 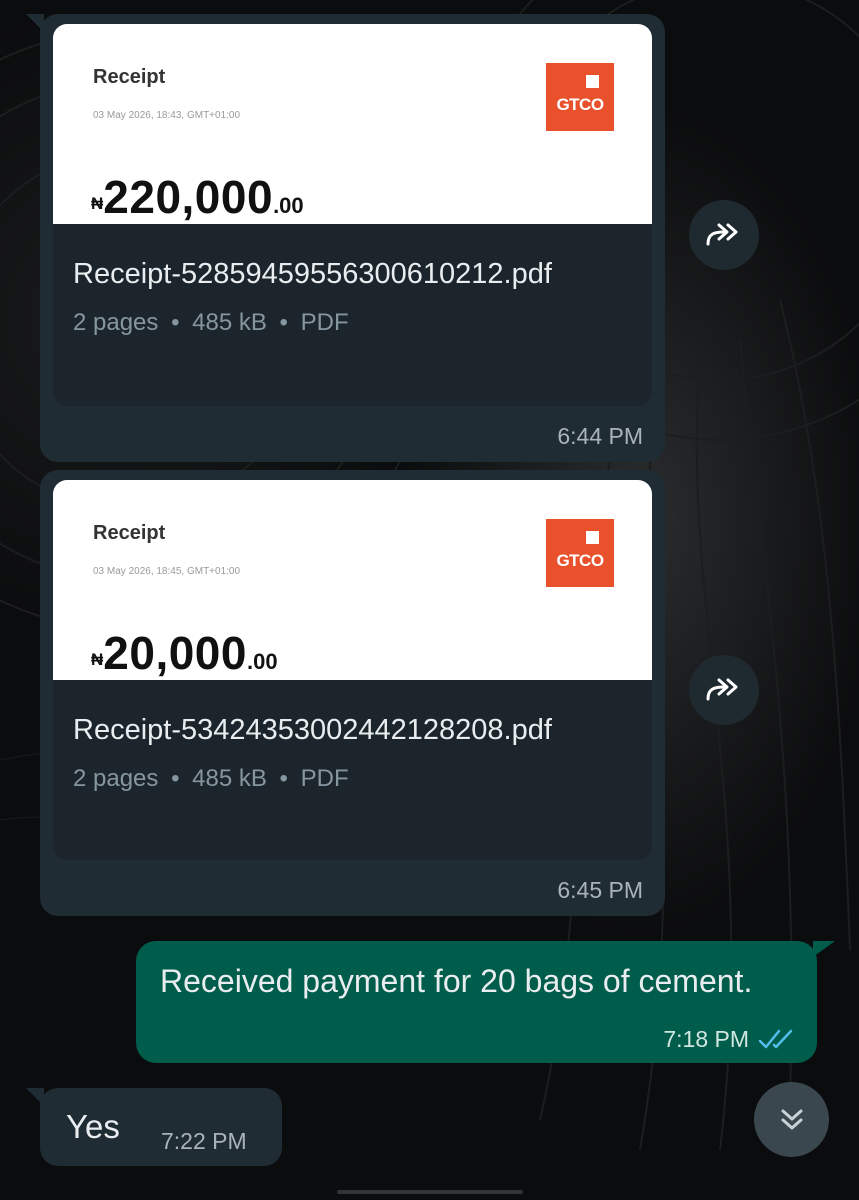 I want to click on chevron-double-down-icon, so click(x=791, y=1119).